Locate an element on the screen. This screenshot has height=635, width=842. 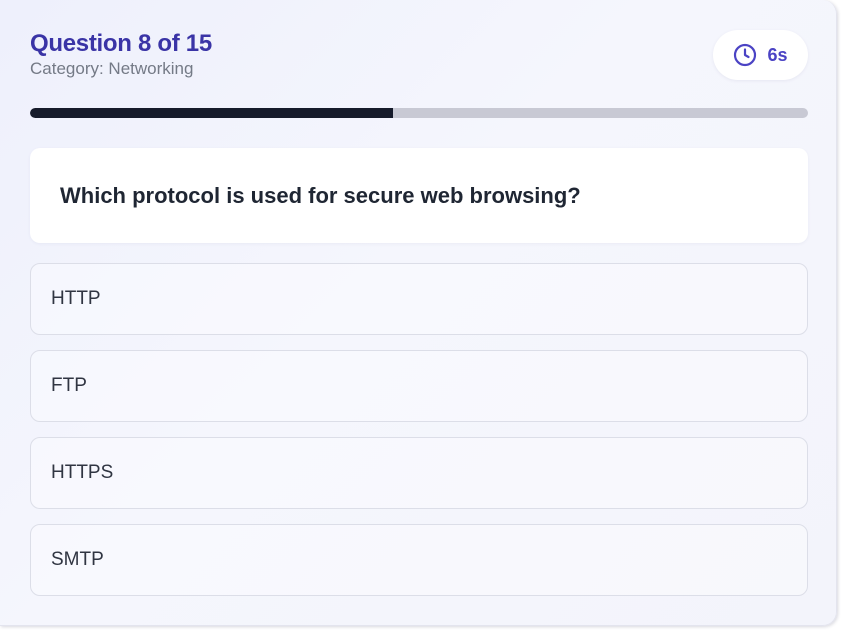
quiz-header: Question 8 of 15 Category: Networking is located at coordinates (121, 55).